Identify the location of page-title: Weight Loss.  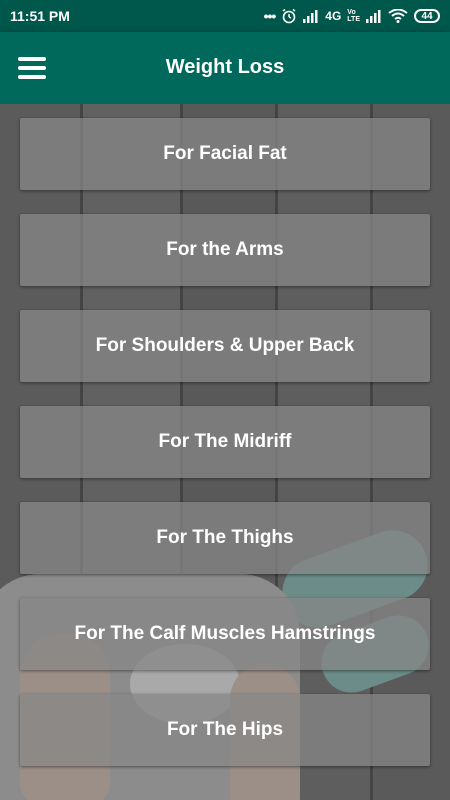
(225, 67).